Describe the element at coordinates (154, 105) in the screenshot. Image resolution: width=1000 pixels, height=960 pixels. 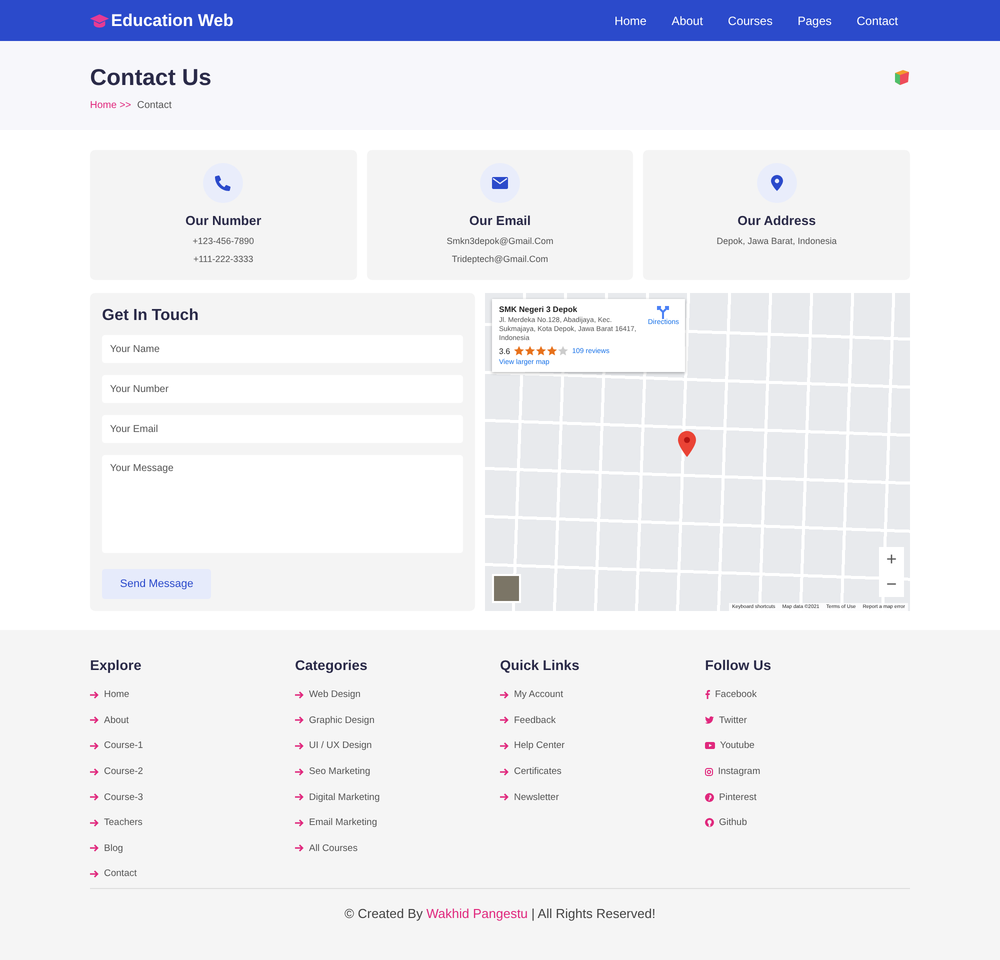
I see `breadcrumb-current: Contact` at that location.